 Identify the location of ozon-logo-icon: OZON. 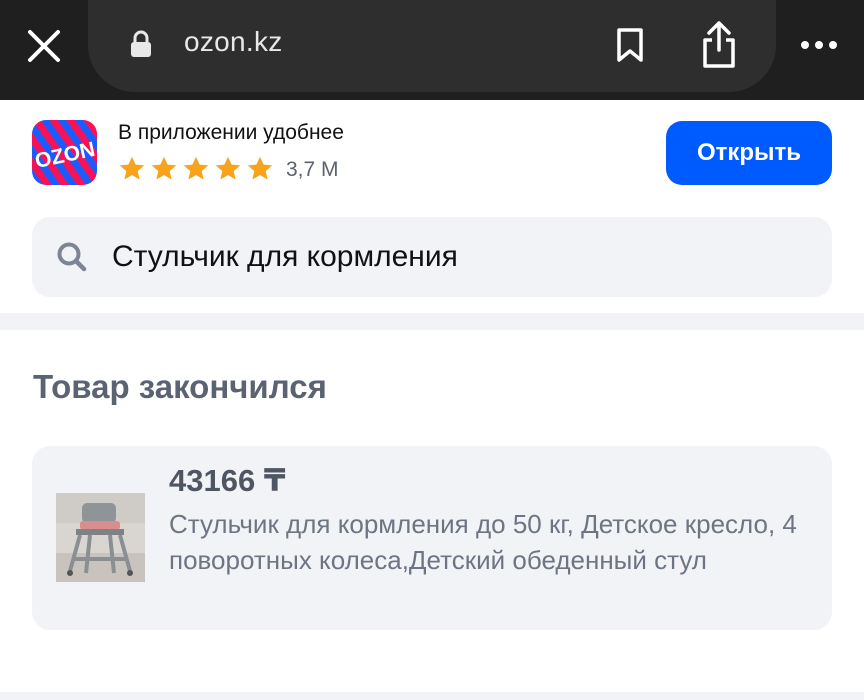
(64, 152).